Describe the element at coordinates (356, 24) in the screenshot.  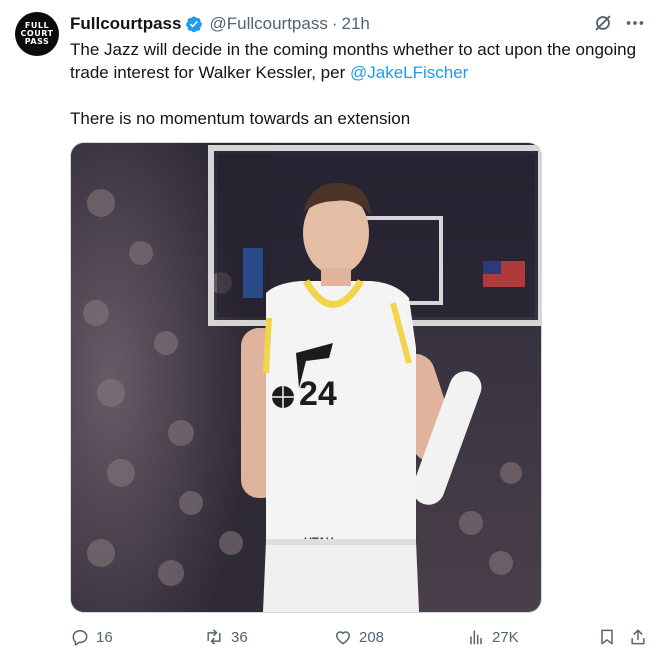
I see `timestamp: 21h` at that location.